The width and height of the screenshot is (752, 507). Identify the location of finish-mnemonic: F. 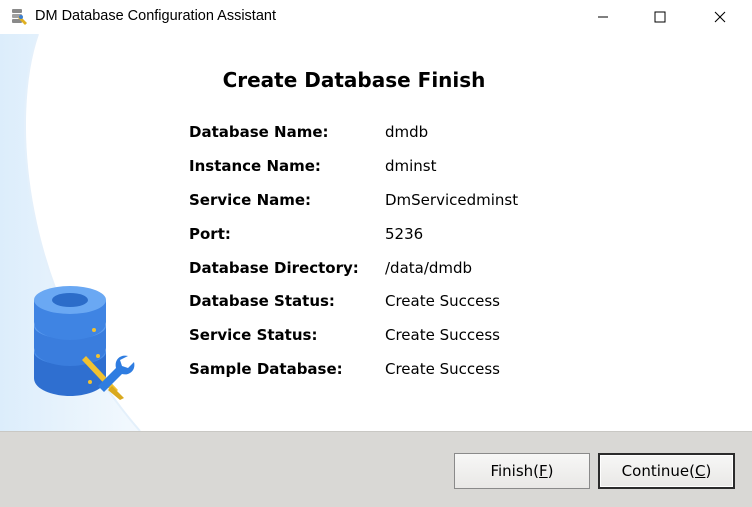
(543, 471).